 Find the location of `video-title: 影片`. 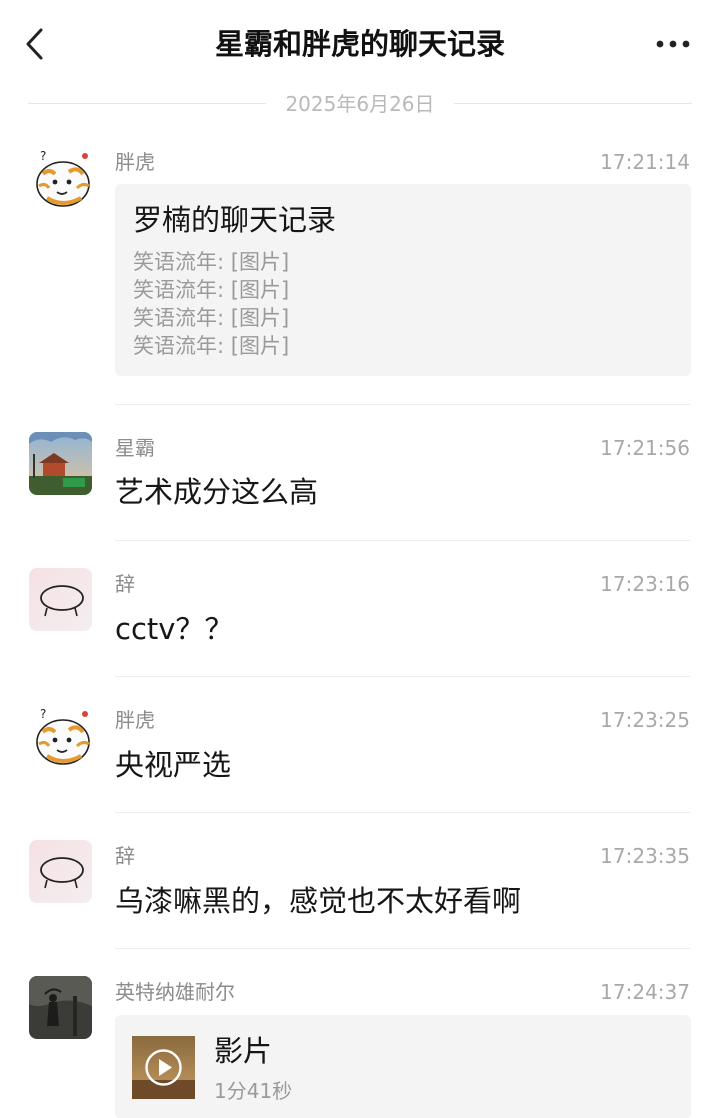

video-title: 影片 is located at coordinates (243, 1051).